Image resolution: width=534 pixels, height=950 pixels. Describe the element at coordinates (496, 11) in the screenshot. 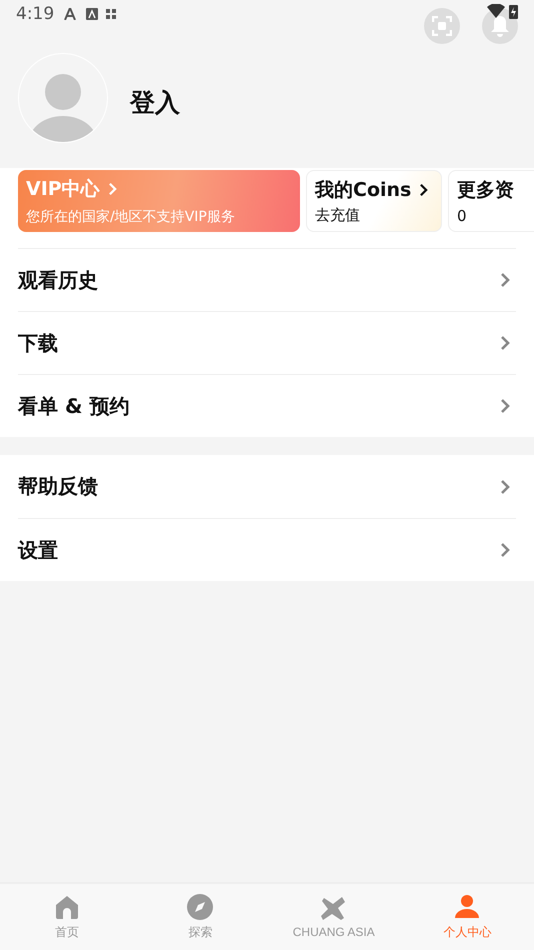

I see `wifi-icon` at that location.